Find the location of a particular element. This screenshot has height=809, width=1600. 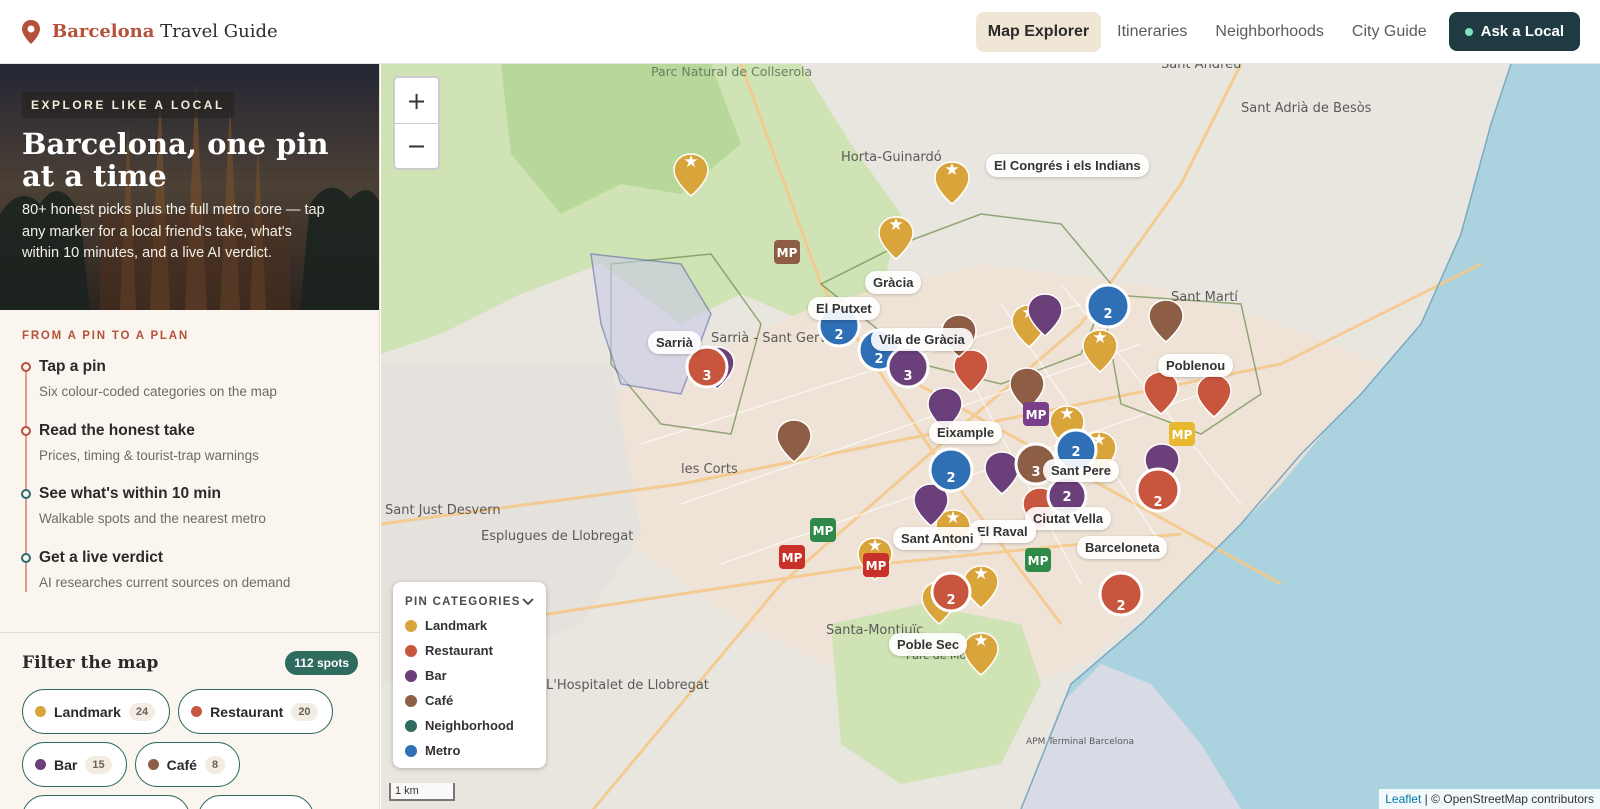

legend-label: Landmark is located at coordinates (456, 625).